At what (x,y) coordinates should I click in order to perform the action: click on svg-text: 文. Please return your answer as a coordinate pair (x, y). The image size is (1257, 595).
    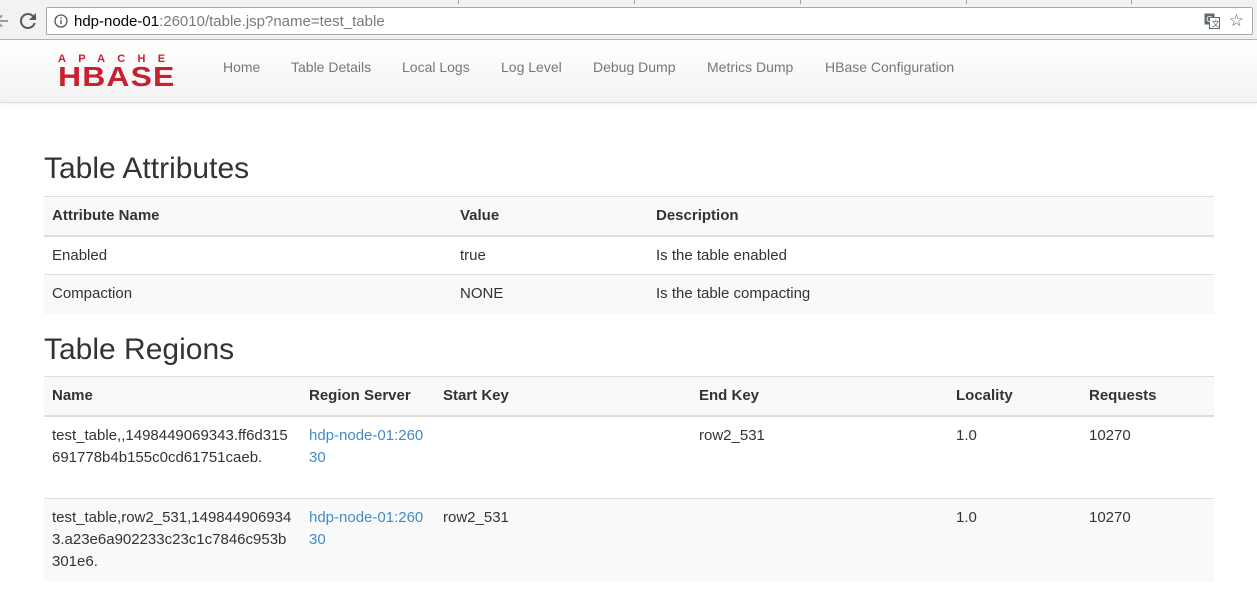
    Looking at the image, I should click on (1216, 24).